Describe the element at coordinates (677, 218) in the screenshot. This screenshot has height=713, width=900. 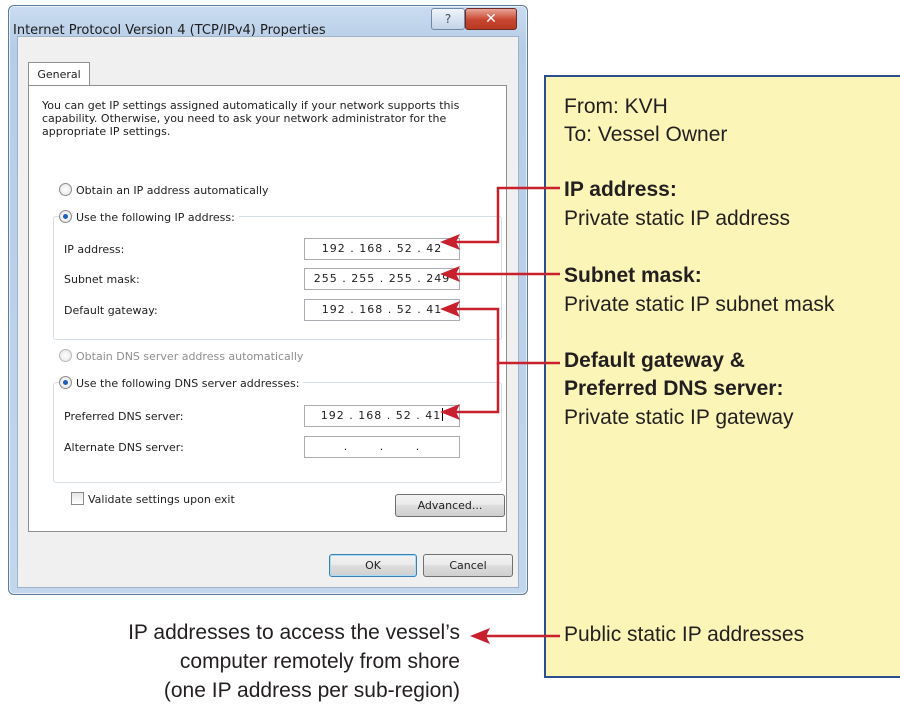
I see `note-ip-desc: Private static IP address` at that location.